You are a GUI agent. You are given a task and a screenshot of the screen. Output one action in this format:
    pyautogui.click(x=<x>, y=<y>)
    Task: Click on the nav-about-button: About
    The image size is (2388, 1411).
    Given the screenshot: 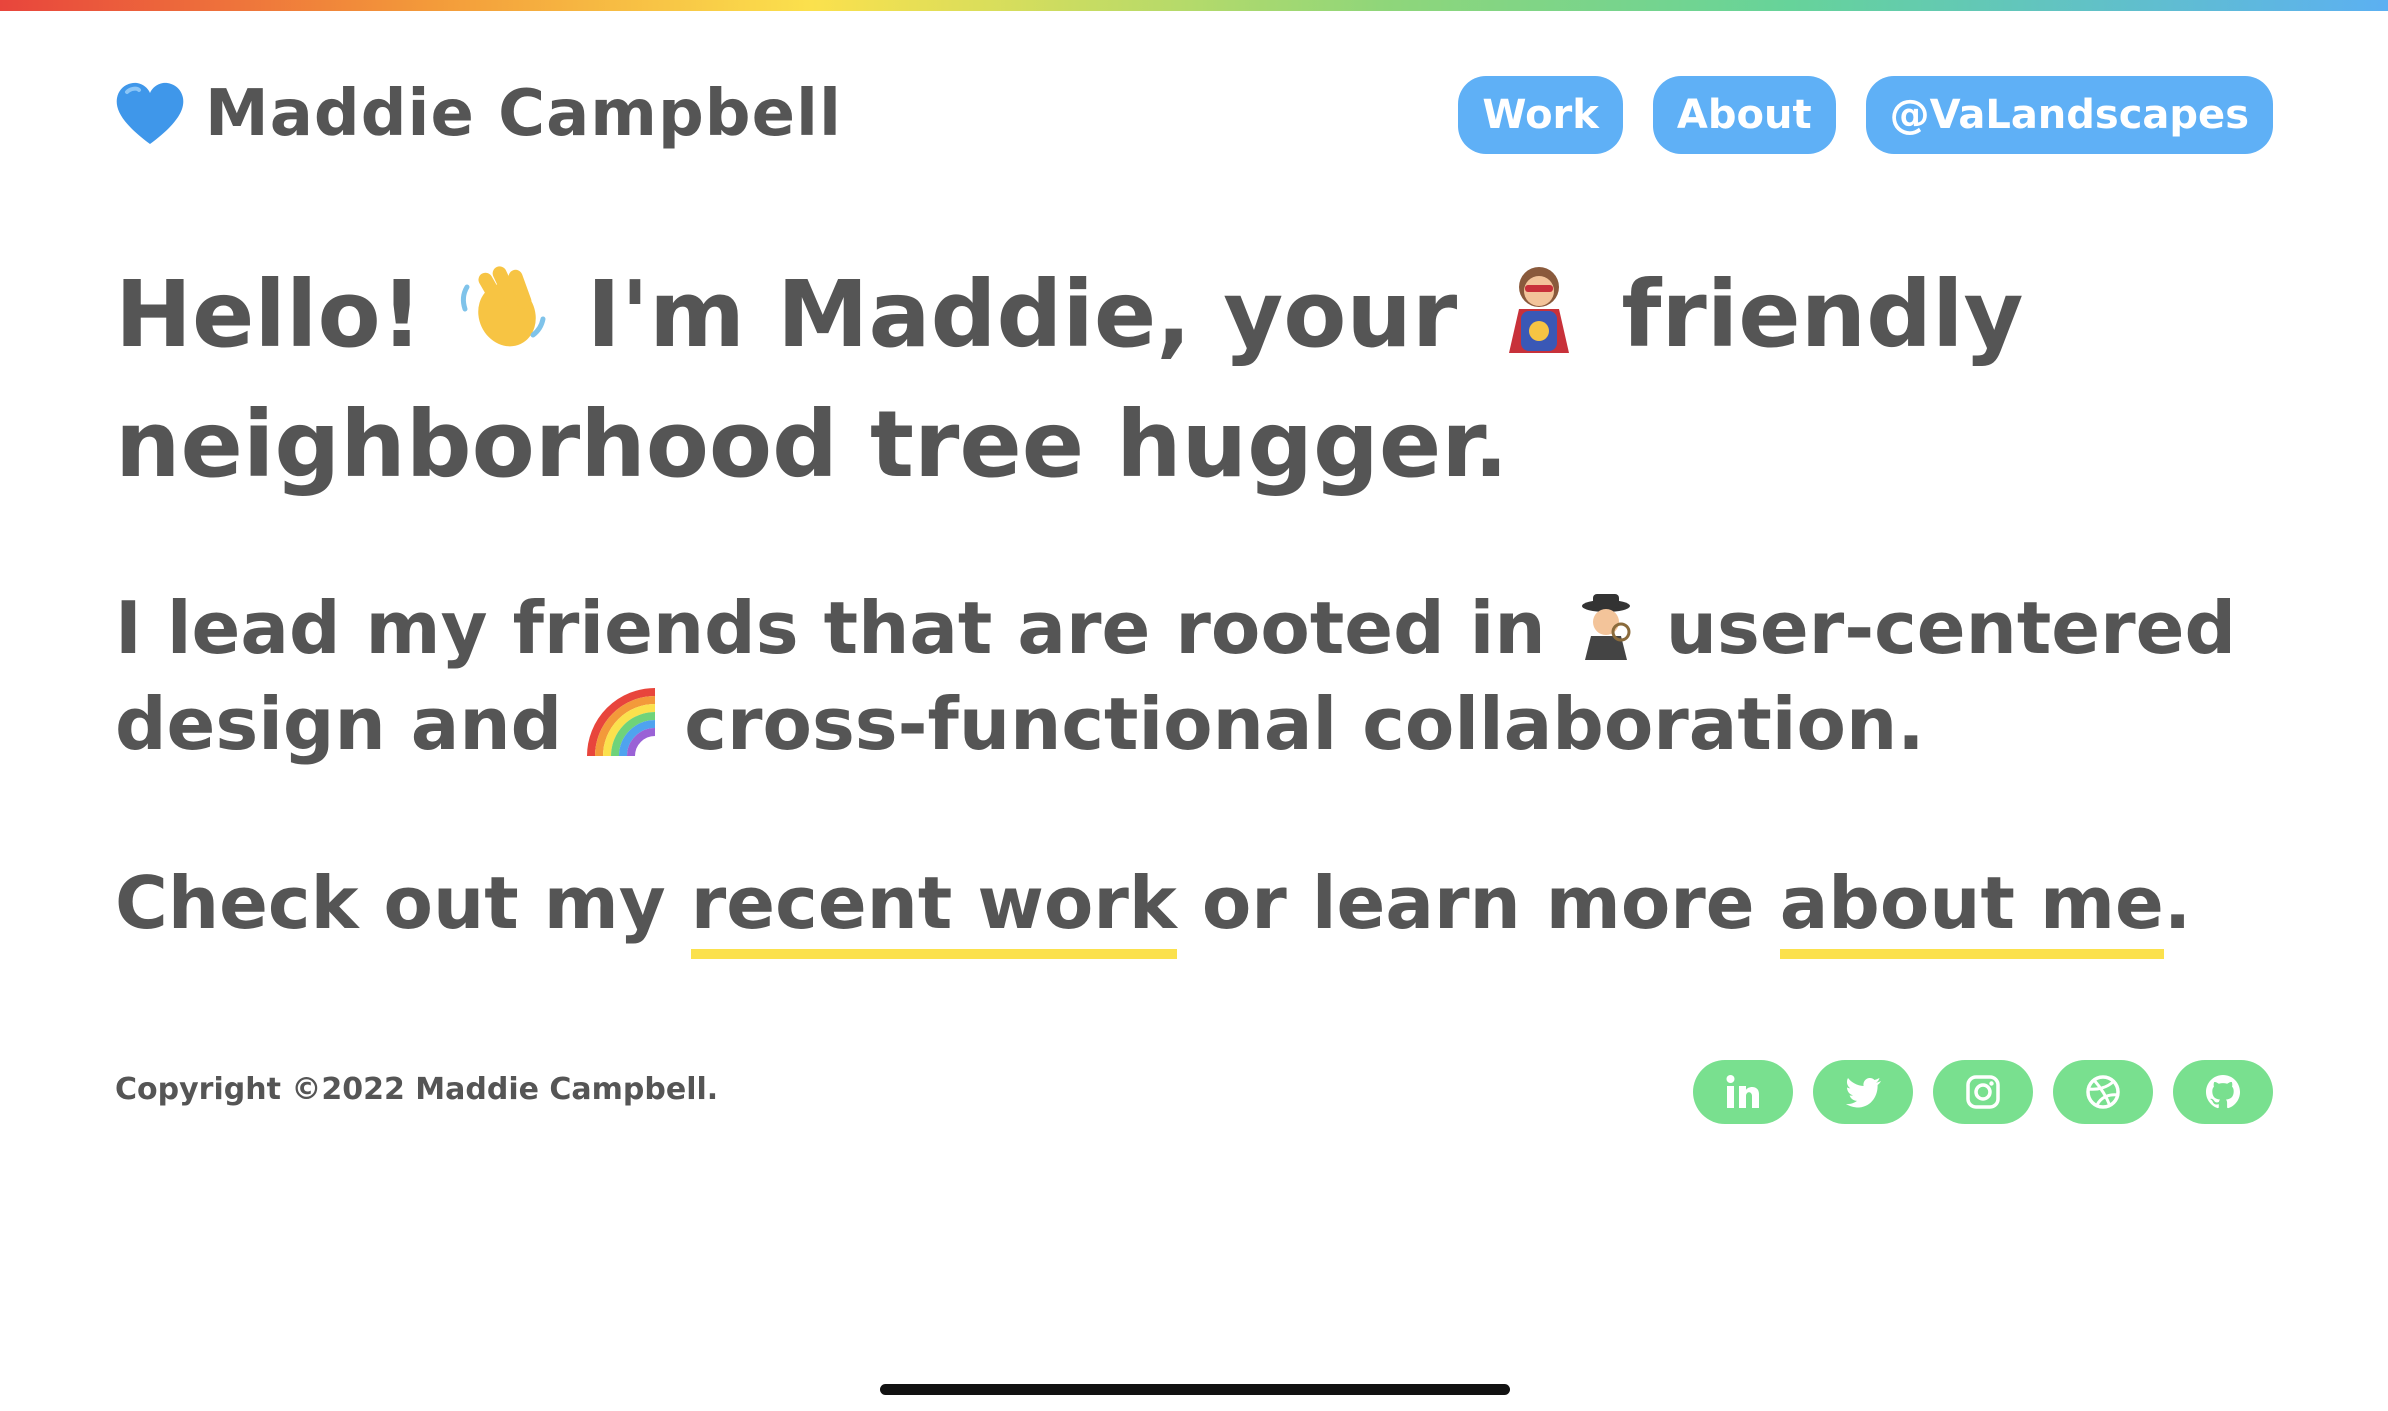 What is the action you would take?
    pyautogui.click(x=1744, y=115)
    